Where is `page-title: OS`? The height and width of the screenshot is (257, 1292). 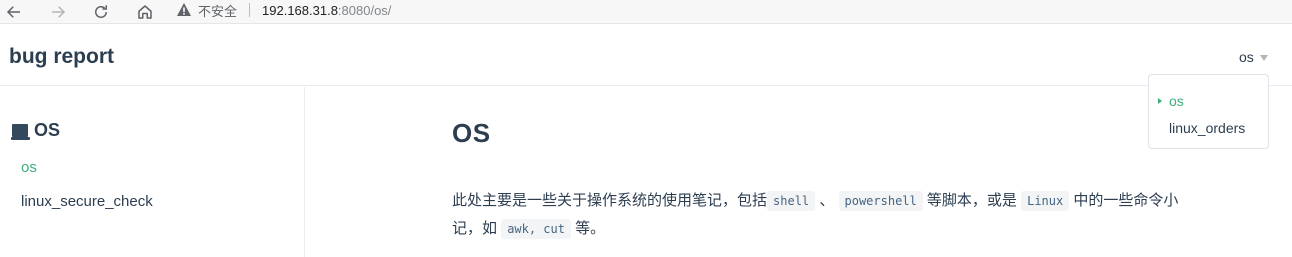 page-title: OS is located at coordinates (471, 133).